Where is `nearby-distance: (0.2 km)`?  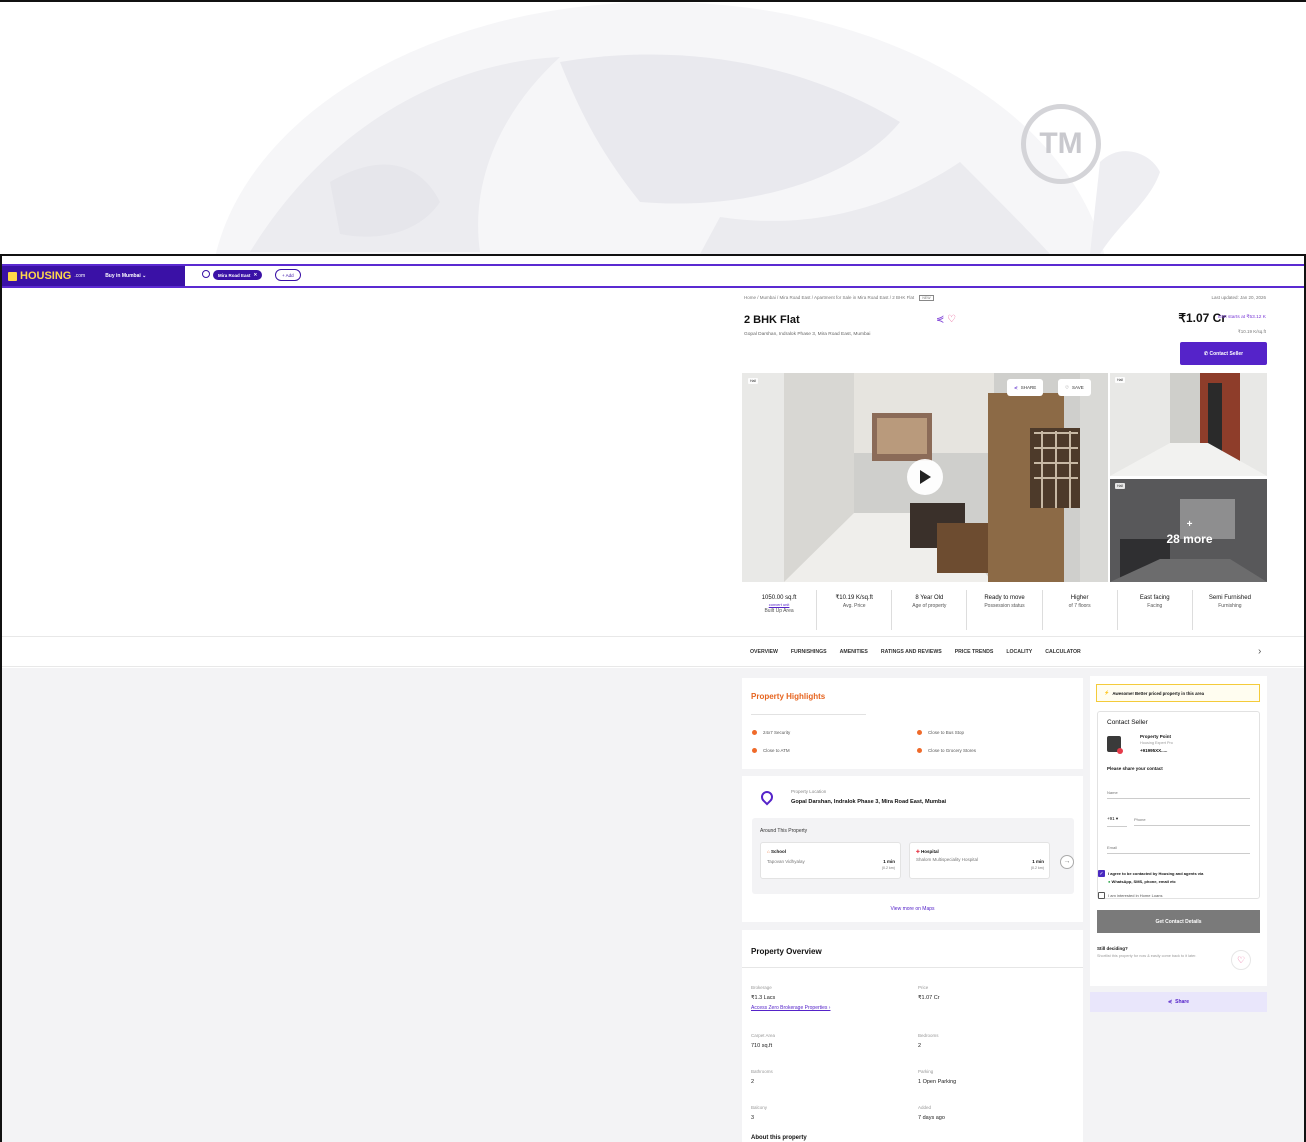 nearby-distance: (0.2 km) is located at coordinates (888, 868).